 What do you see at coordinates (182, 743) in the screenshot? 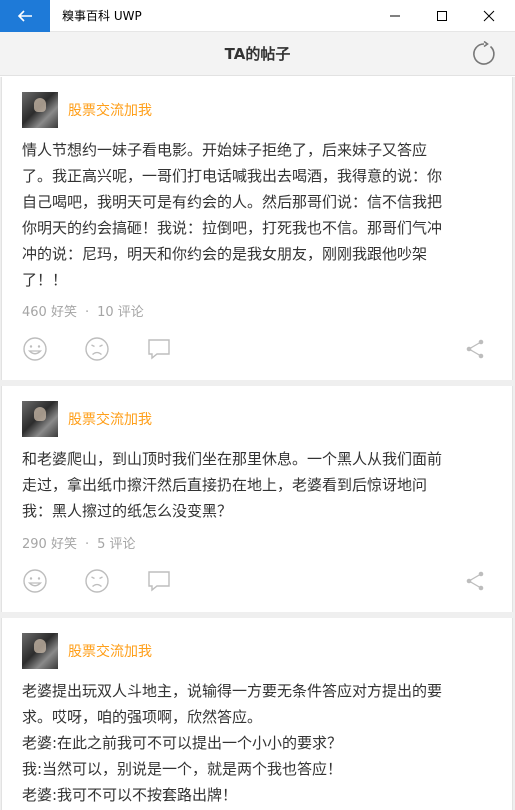
I see `content-line: 老婆:在此之前我可不可以提出一个小小的要求？` at bounding box center [182, 743].